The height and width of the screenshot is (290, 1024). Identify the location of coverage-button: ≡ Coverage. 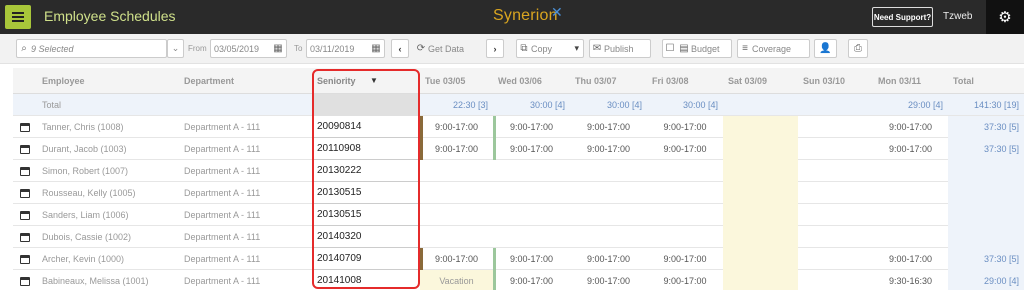
(773, 48).